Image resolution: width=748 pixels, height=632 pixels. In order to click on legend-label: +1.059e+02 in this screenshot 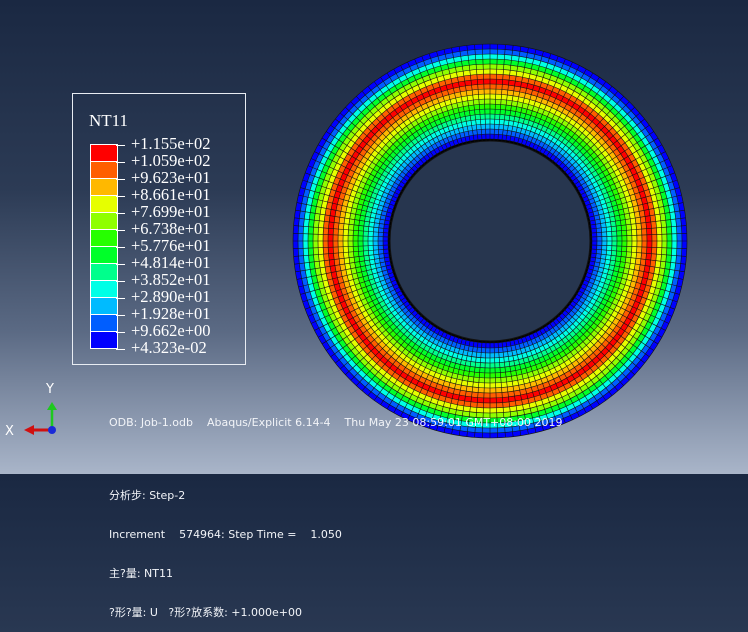, I will do `click(163, 160)`.